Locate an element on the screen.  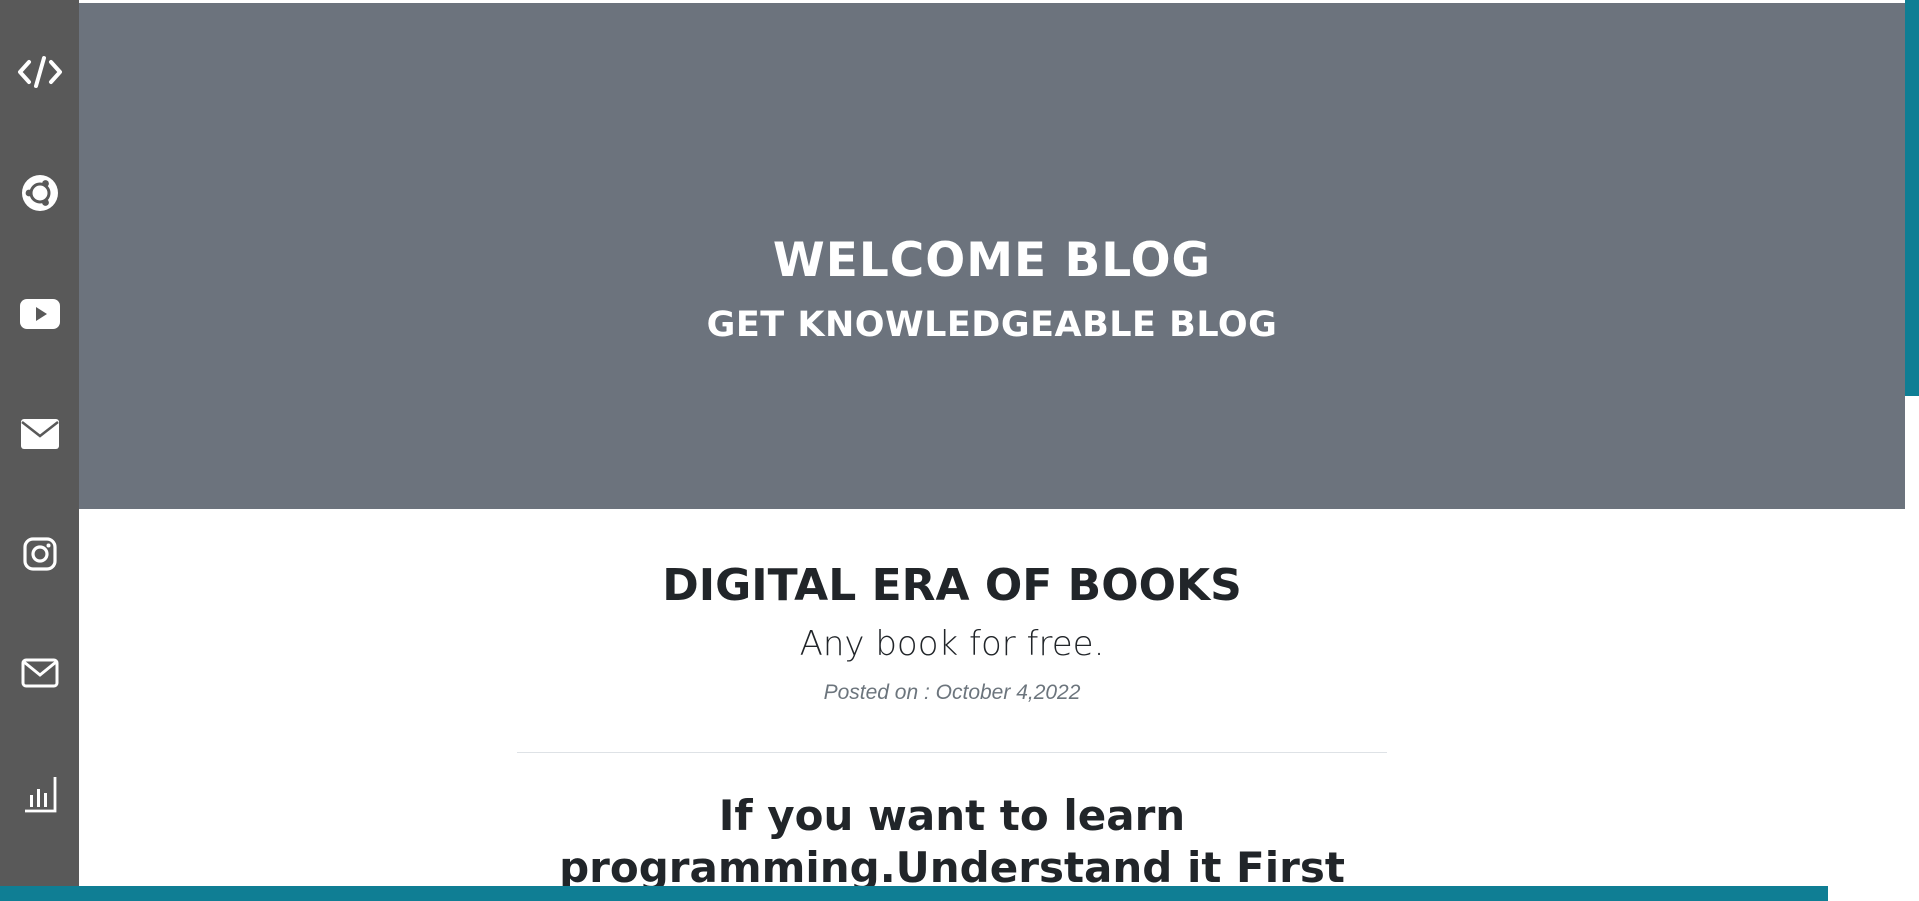
sidebar-item-ubuntu is located at coordinates (39, 193).